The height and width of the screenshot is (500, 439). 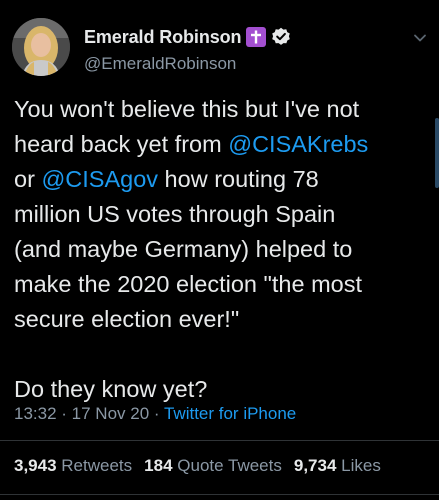 I want to click on likes-stat: 9,734 Likes, so click(x=337, y=465).